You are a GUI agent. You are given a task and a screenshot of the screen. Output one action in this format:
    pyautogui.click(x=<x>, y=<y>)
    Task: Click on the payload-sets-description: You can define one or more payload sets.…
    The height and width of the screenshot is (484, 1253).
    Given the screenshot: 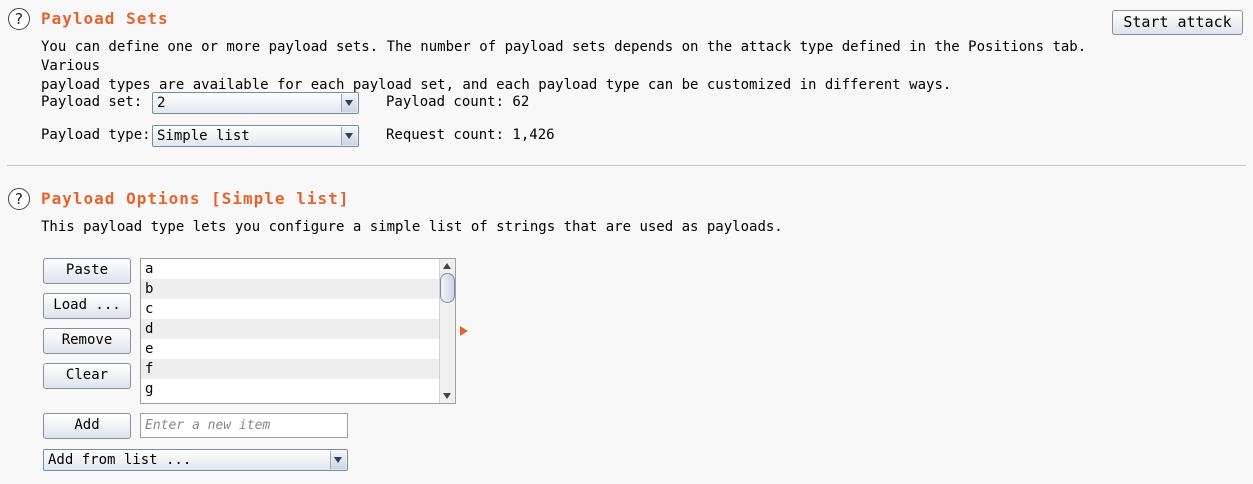 What is the action you would take?
    pyautogui.click(x=573, y=66)
    